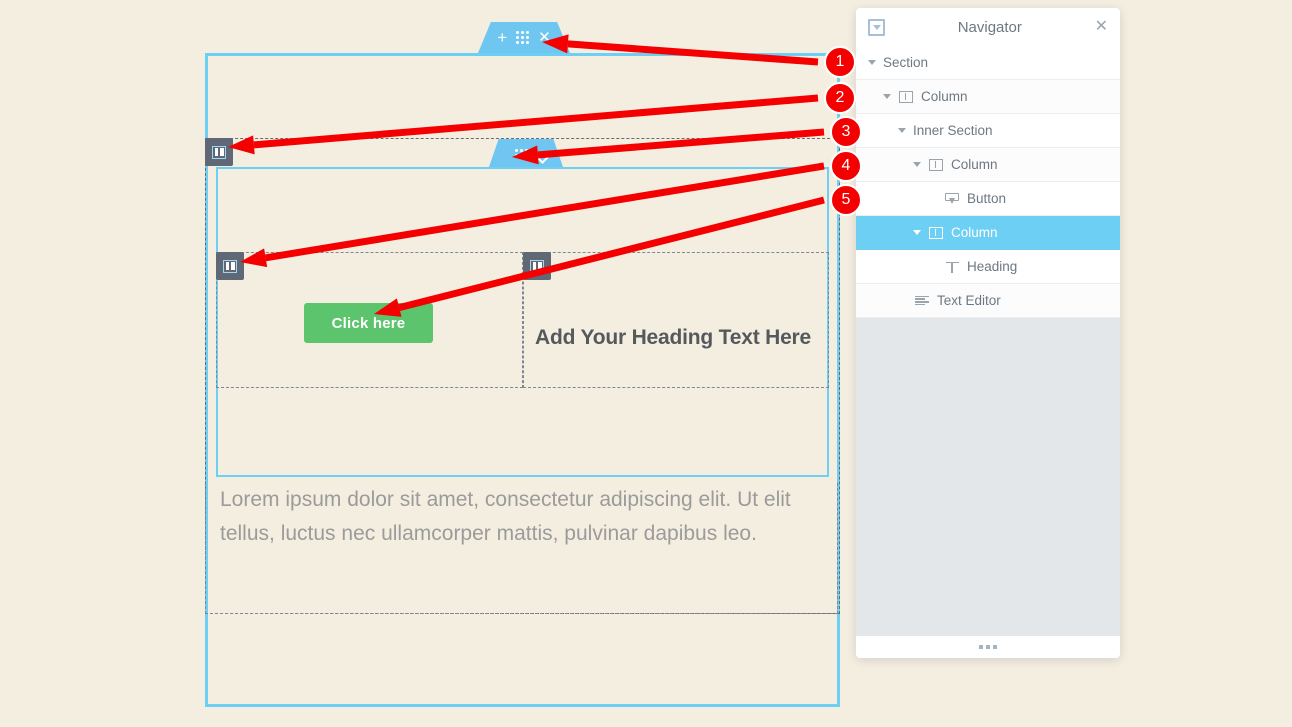  What do you see at coordinates (988, 63) in the screenshot?
I see `navigator-item-section: Section` at bounding box center [988, 63].